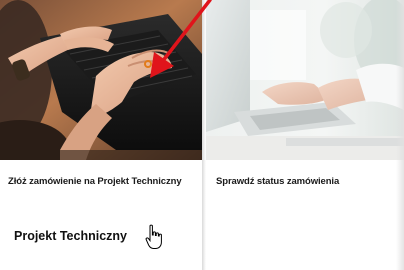 The height and width of the screenshot is (270, 404). What do you see at coordinates (153, 236) in the screenshot?
I see `hand-pointer-icon` at bounding box center [153, 236].